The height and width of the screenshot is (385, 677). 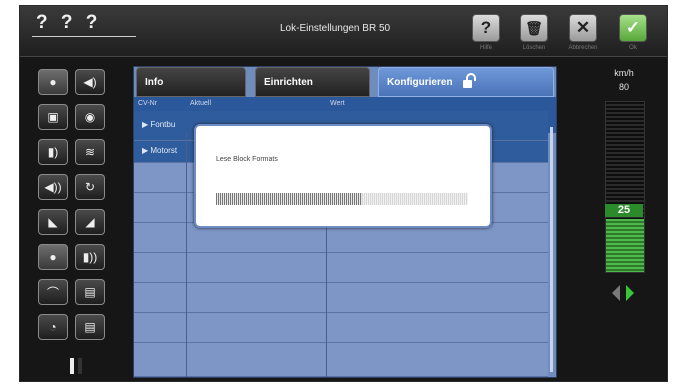 What do you see at coordinates (485, 48) in the screenshot?
I see `help-label: Hilfe` at bounding box center [485, 48].